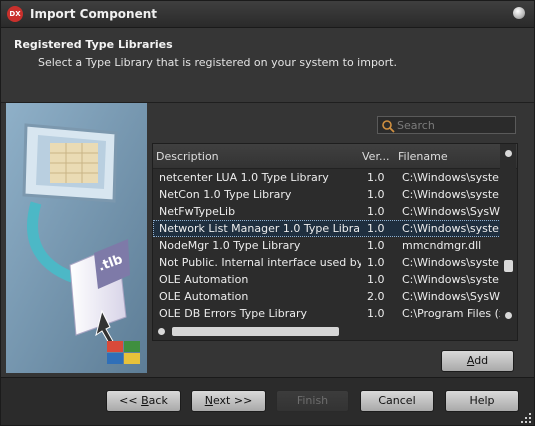  I want to click on back-label-post: ack, so click(158, 400).